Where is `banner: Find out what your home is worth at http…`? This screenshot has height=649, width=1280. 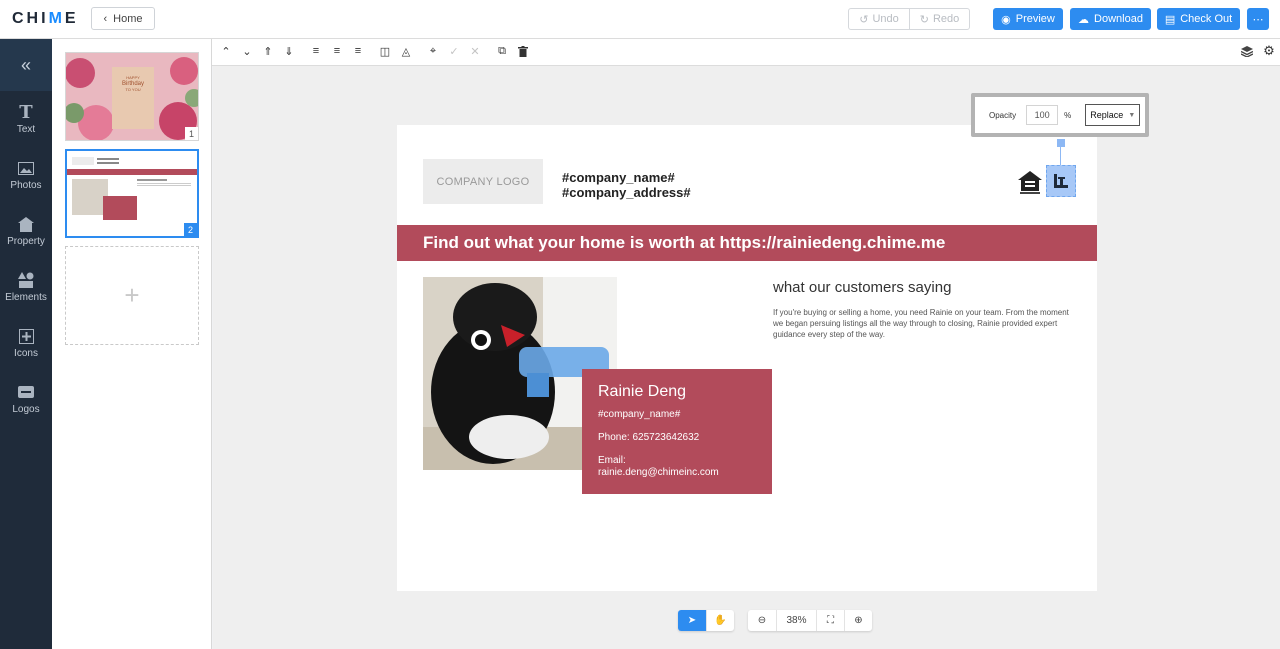
banner: Find out what your home is worth at http… is located at coordinates (747, 243).